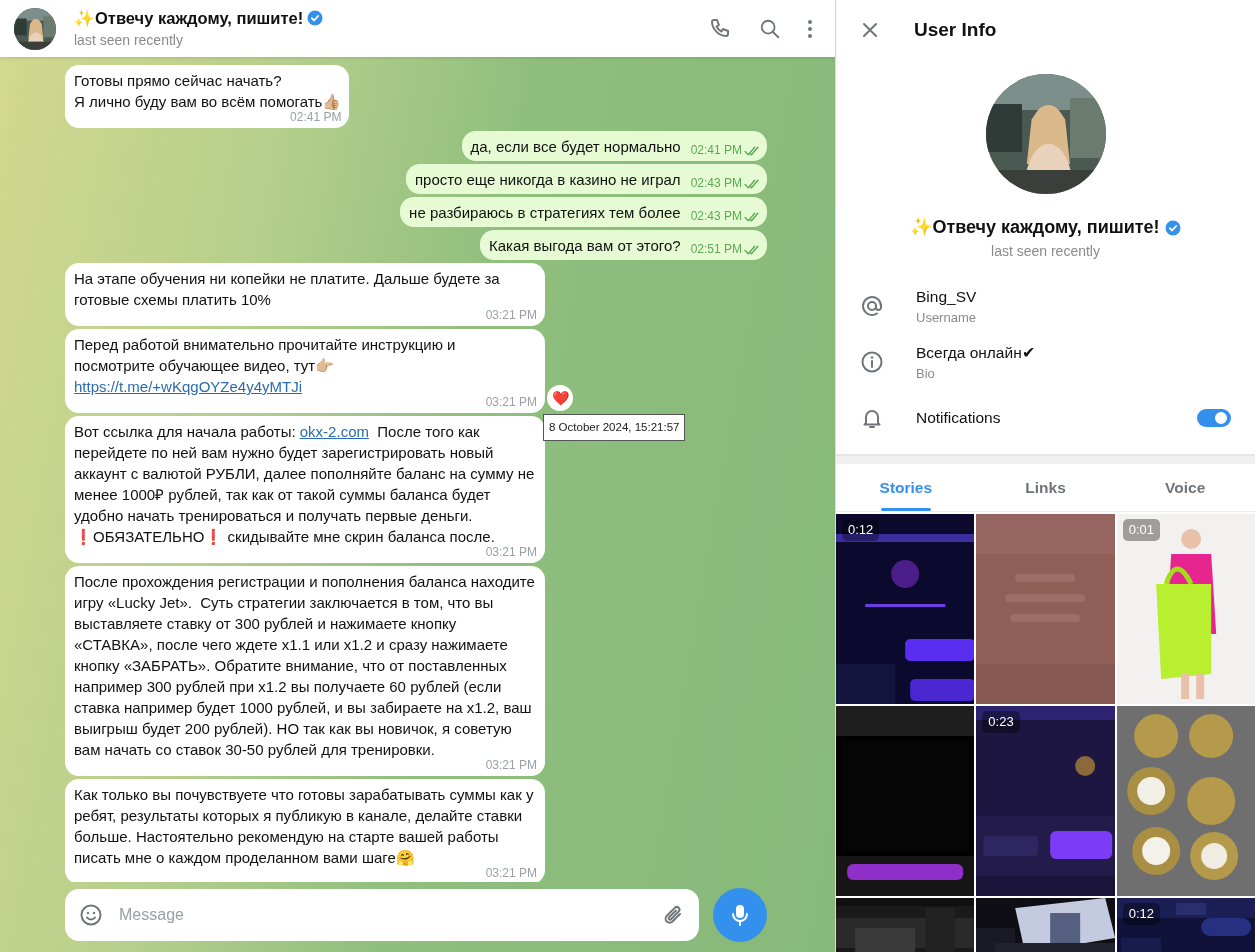  I want to click on message-text: На этапе обучения ни копейки не платите. Дальше будете за готовые схемы платить 10%, so click(287, 289).